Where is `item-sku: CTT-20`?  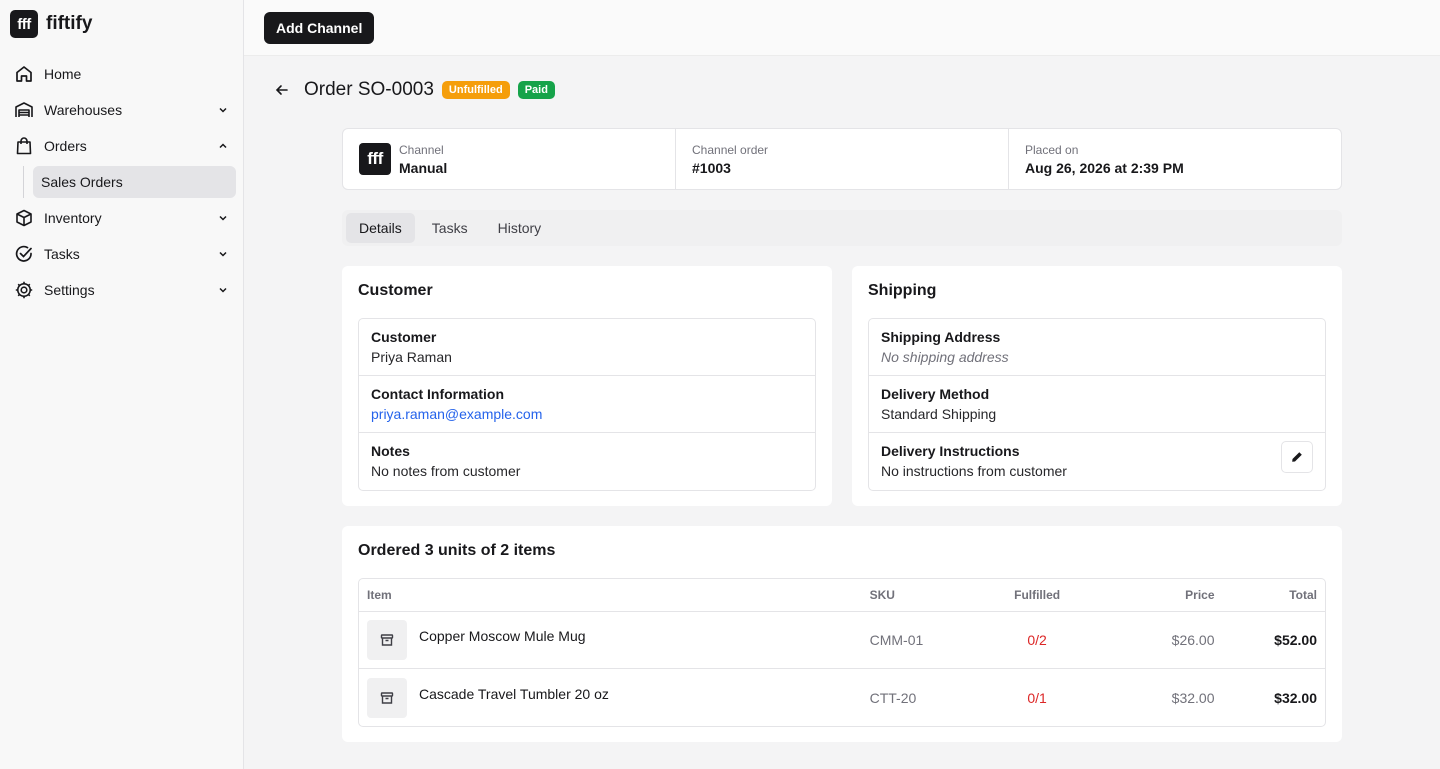 item-sku: CTT-20 is located at coordinates (893, 697).